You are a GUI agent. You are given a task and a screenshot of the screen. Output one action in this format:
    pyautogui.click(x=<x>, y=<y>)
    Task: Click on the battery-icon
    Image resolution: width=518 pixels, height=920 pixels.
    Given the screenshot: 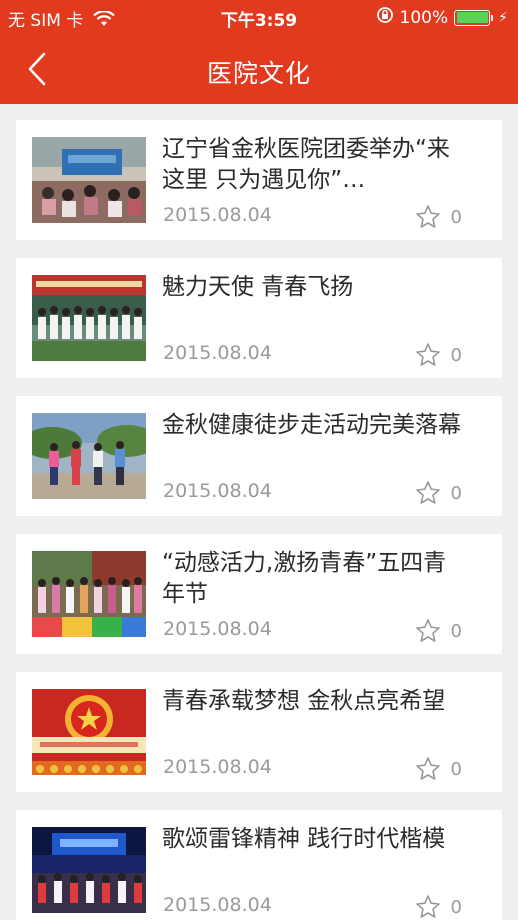 What is the action you would take?
    pyautogui.click(x=474, y=17)
    